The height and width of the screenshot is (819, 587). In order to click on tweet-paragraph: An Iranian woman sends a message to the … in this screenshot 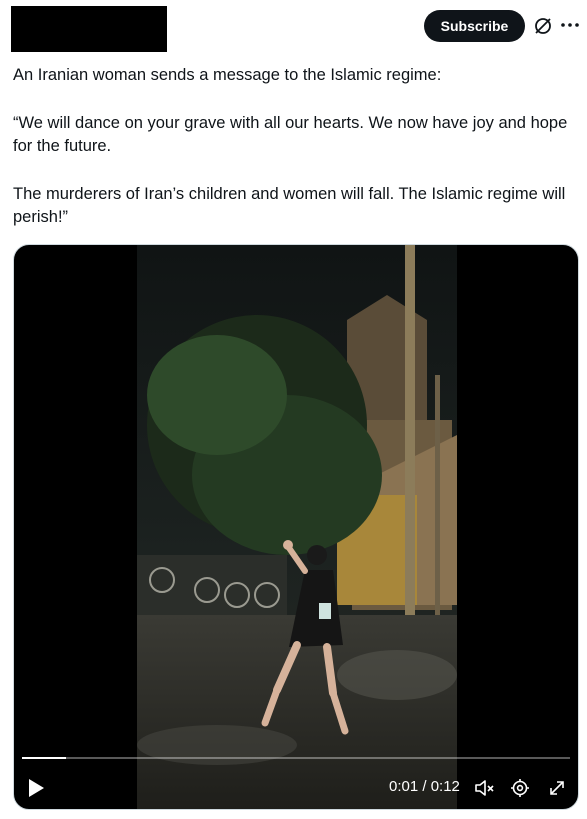, I will do `click(227, 75)`.